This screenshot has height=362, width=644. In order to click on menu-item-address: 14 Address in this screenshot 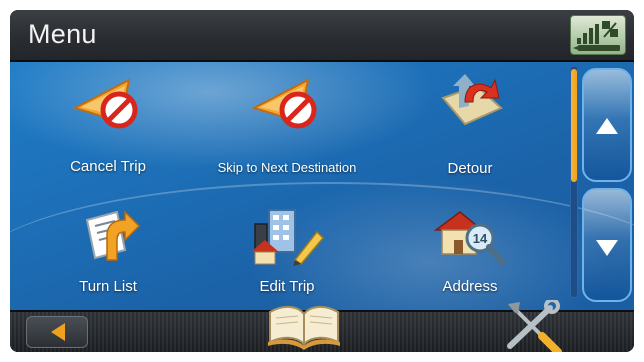, I will do `click(470, 252)`.